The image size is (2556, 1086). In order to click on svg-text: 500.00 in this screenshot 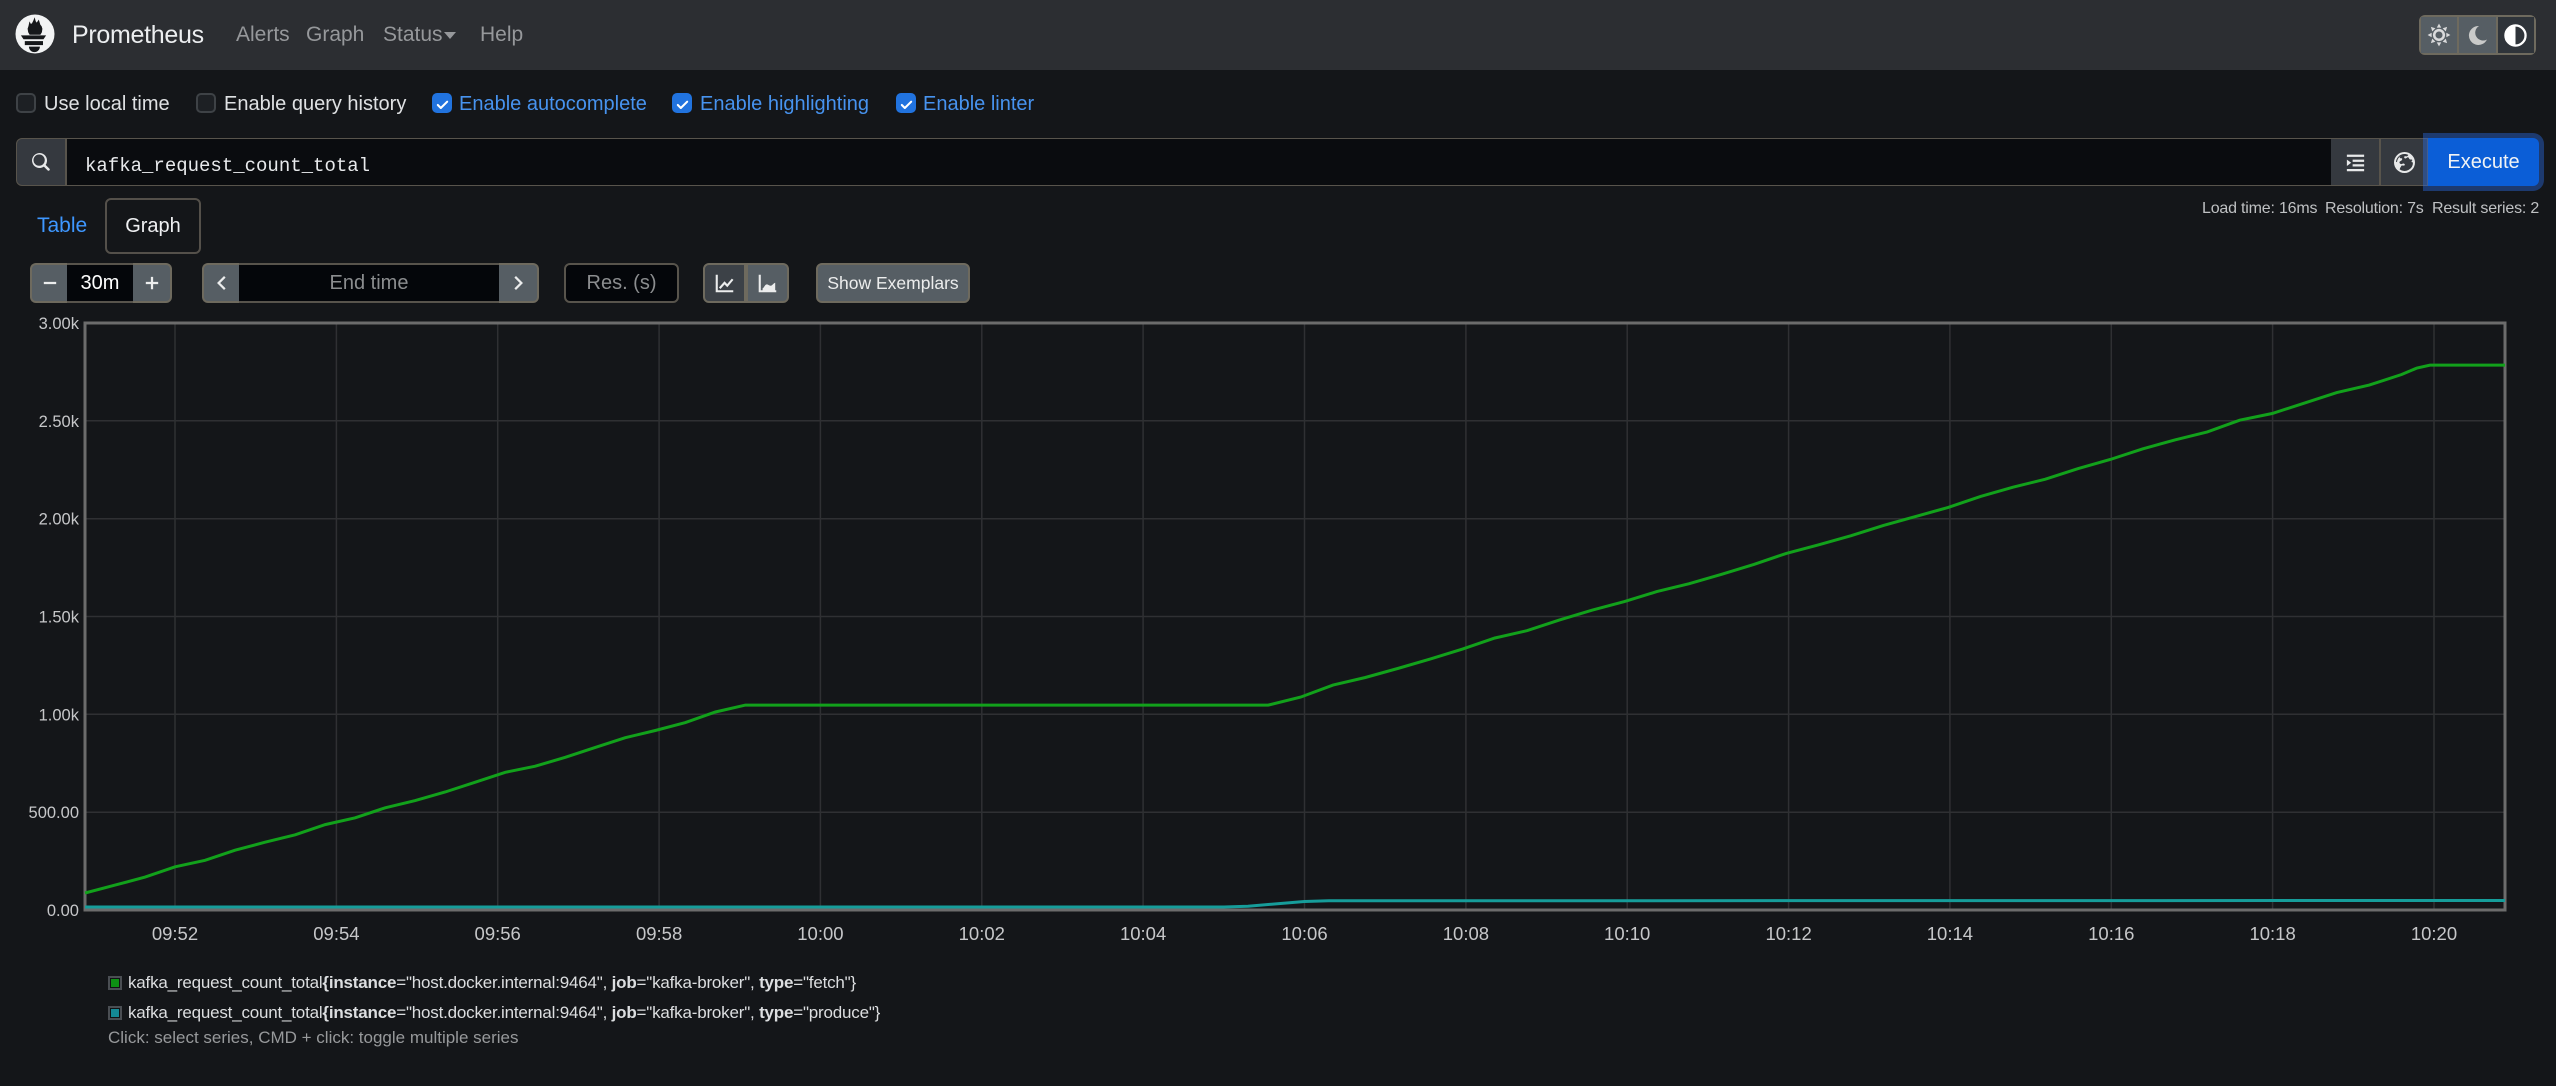, I will do `click(54, 813)`.